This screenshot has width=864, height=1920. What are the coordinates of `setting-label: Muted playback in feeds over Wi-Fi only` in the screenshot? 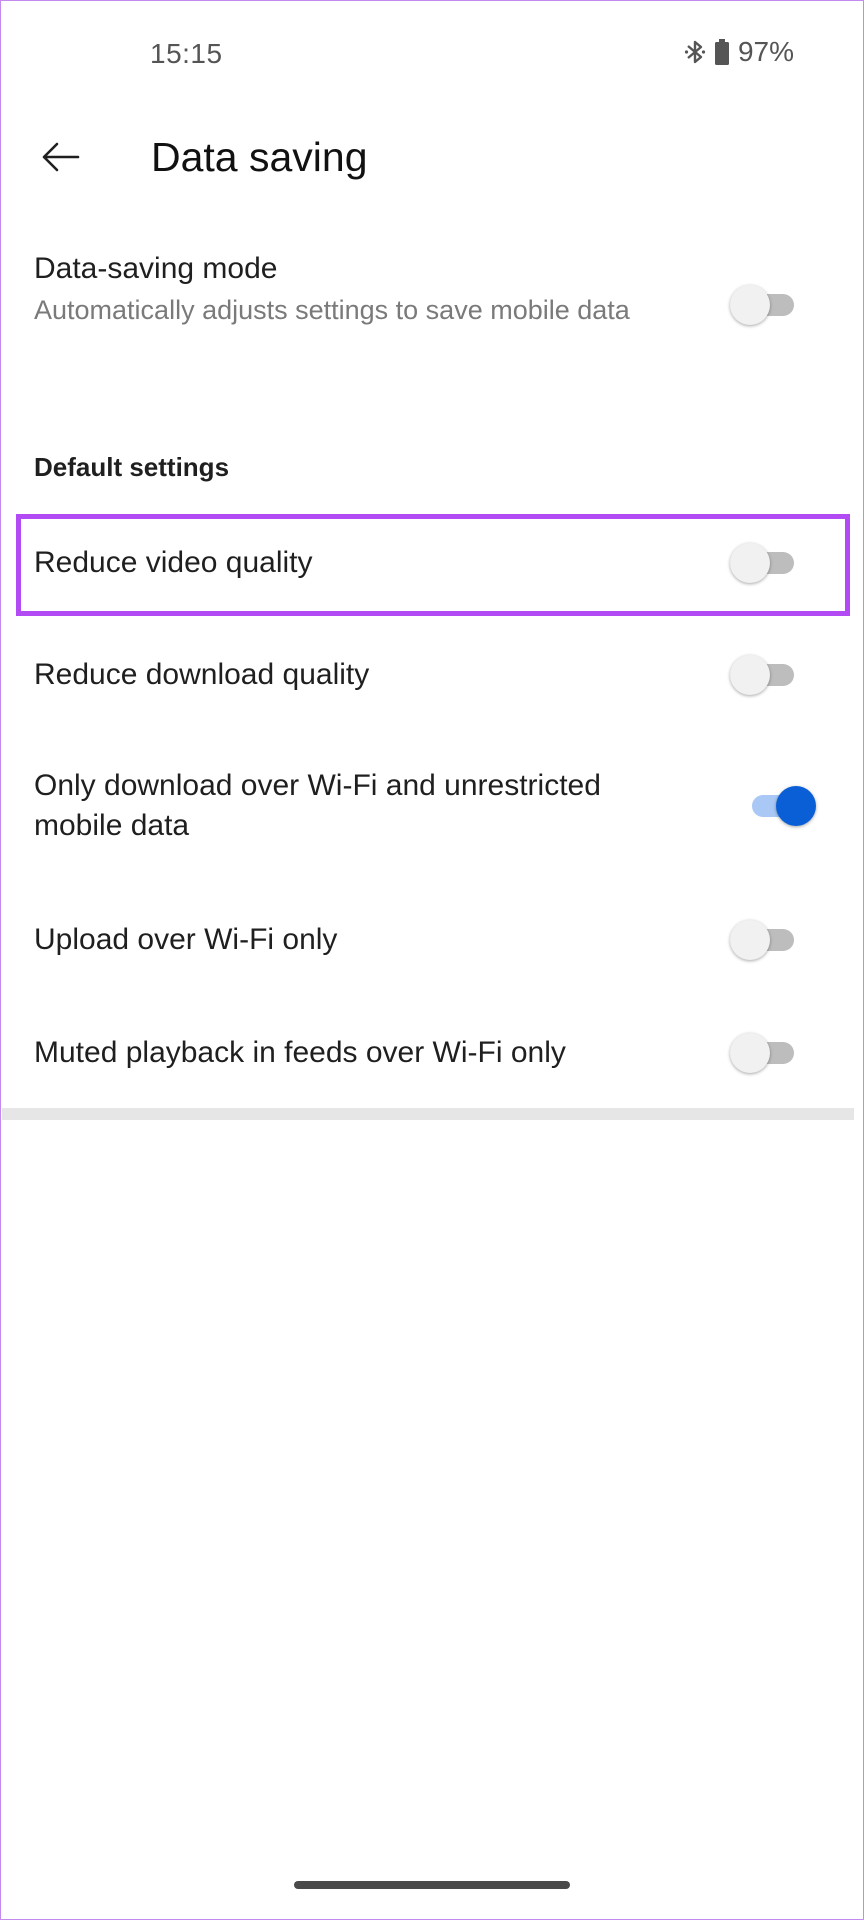 It's located at (300, 1052).